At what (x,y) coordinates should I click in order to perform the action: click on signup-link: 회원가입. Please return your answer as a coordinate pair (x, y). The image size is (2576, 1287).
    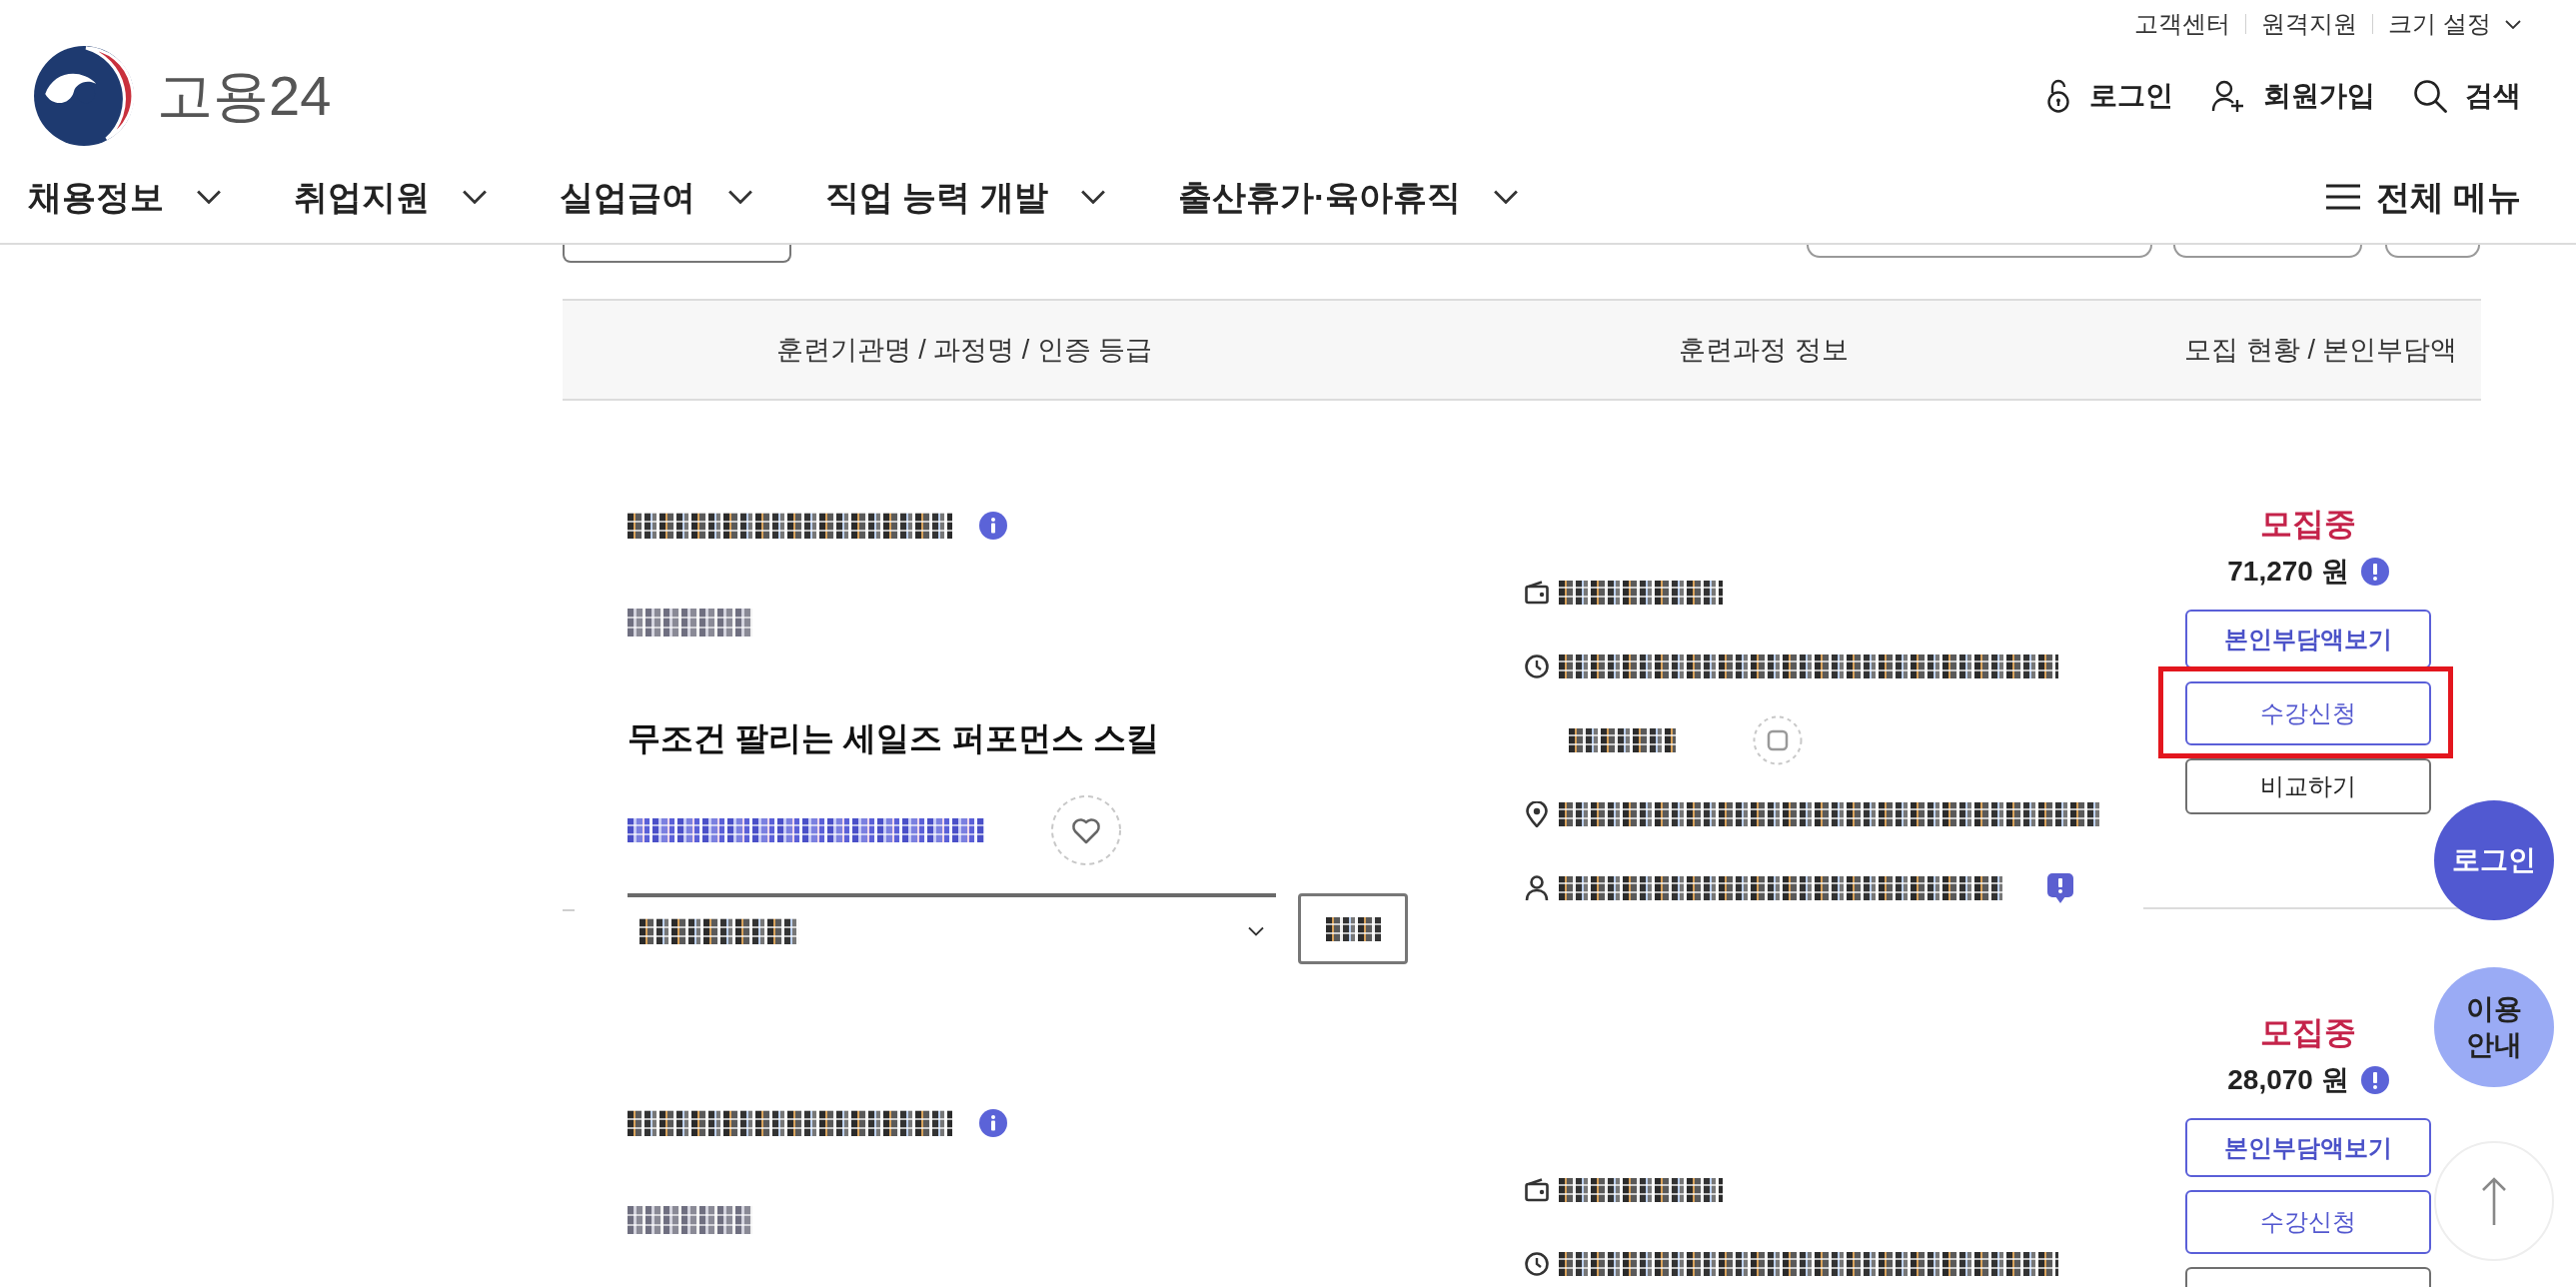
    Looking at the image, I should click on (2293, 96).